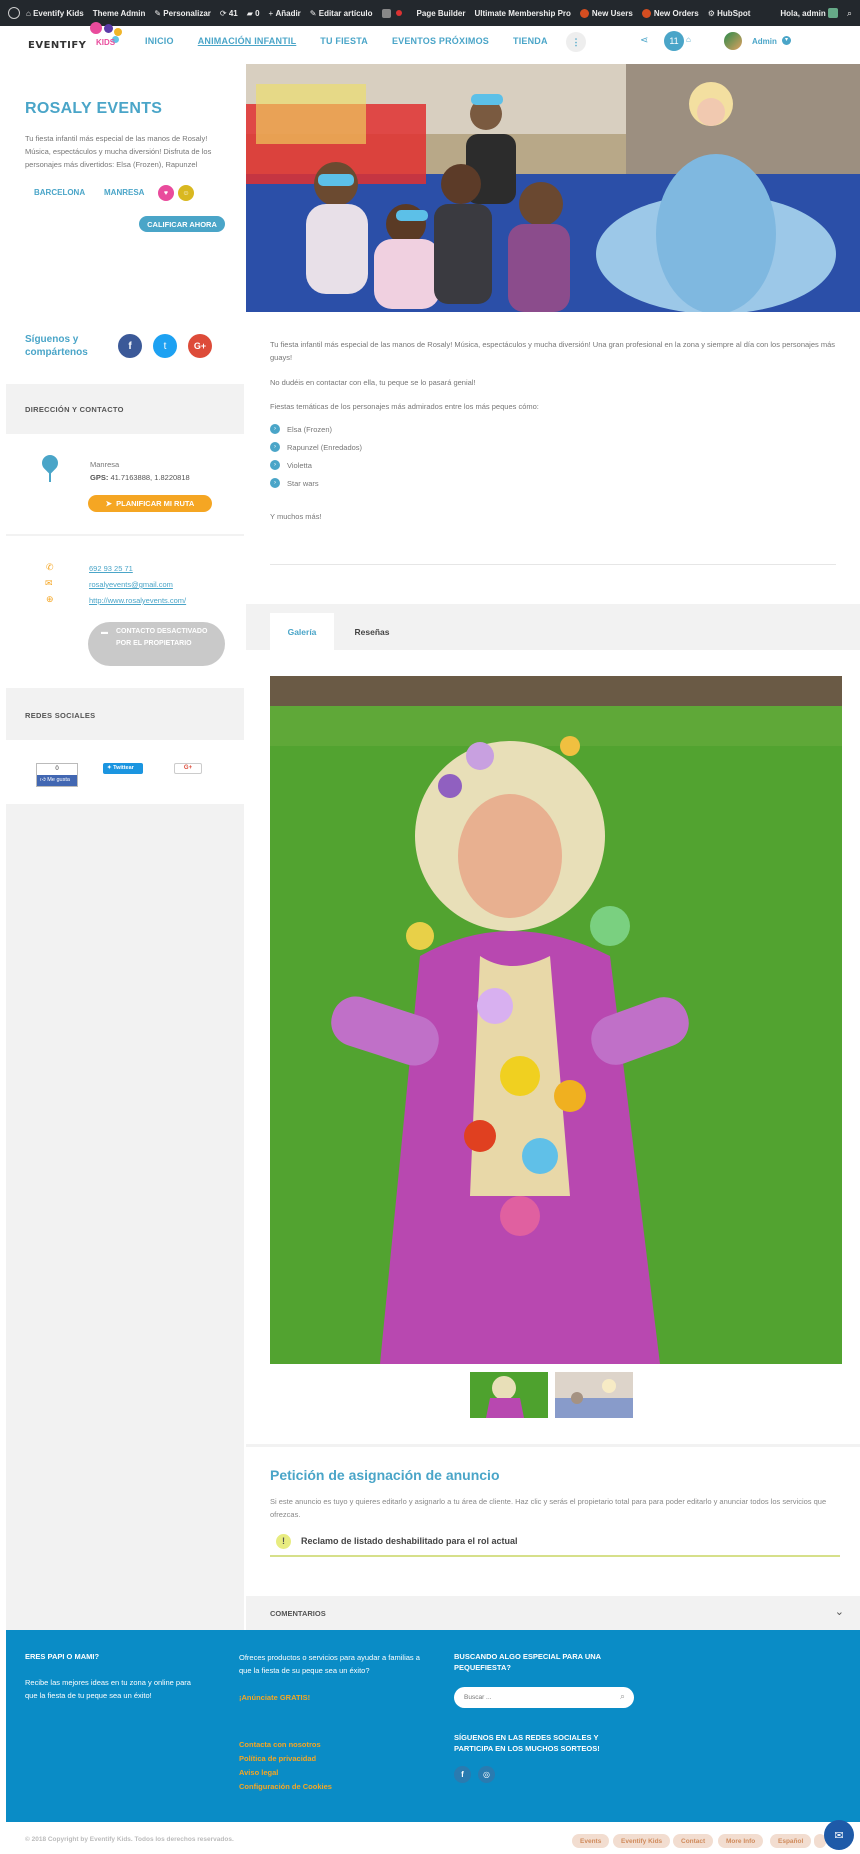 The width and height of the screenshot is (860, 1854). What do you see at coordinates (50, 567) in the screenshot?
I see `phone-icon: ✆` at bounding box center [50, 567].